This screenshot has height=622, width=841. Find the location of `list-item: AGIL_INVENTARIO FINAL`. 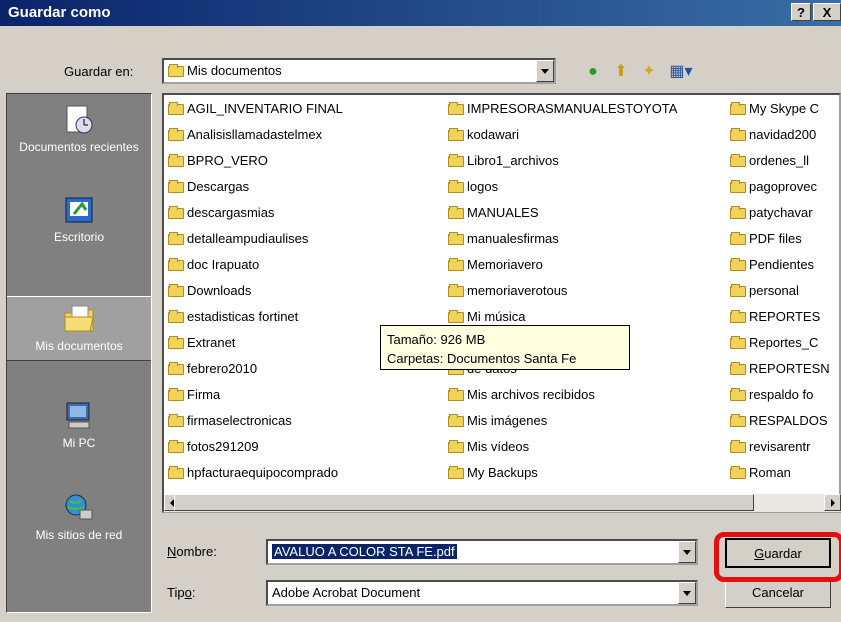

list-item: AGIL_INVENTARIO FINAL is located at coordinates (255, 110).